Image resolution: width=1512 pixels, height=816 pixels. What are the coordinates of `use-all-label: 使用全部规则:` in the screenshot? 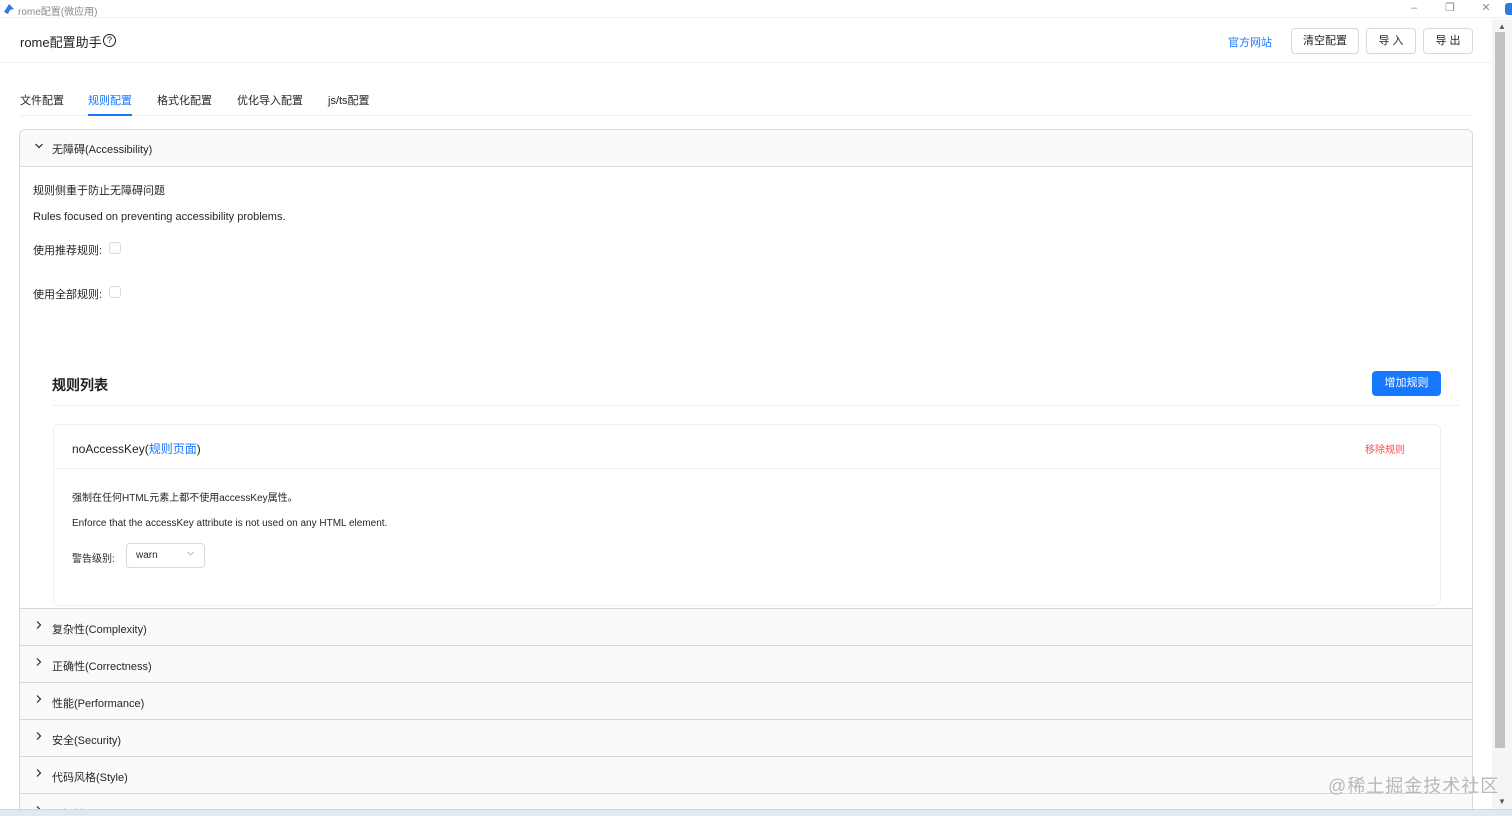 It's located at (68, 295).